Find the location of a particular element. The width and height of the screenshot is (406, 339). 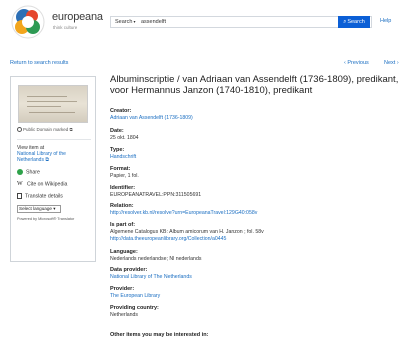

other-items-heading: Other items you may be interested in: is located at coordinates (159, 335).